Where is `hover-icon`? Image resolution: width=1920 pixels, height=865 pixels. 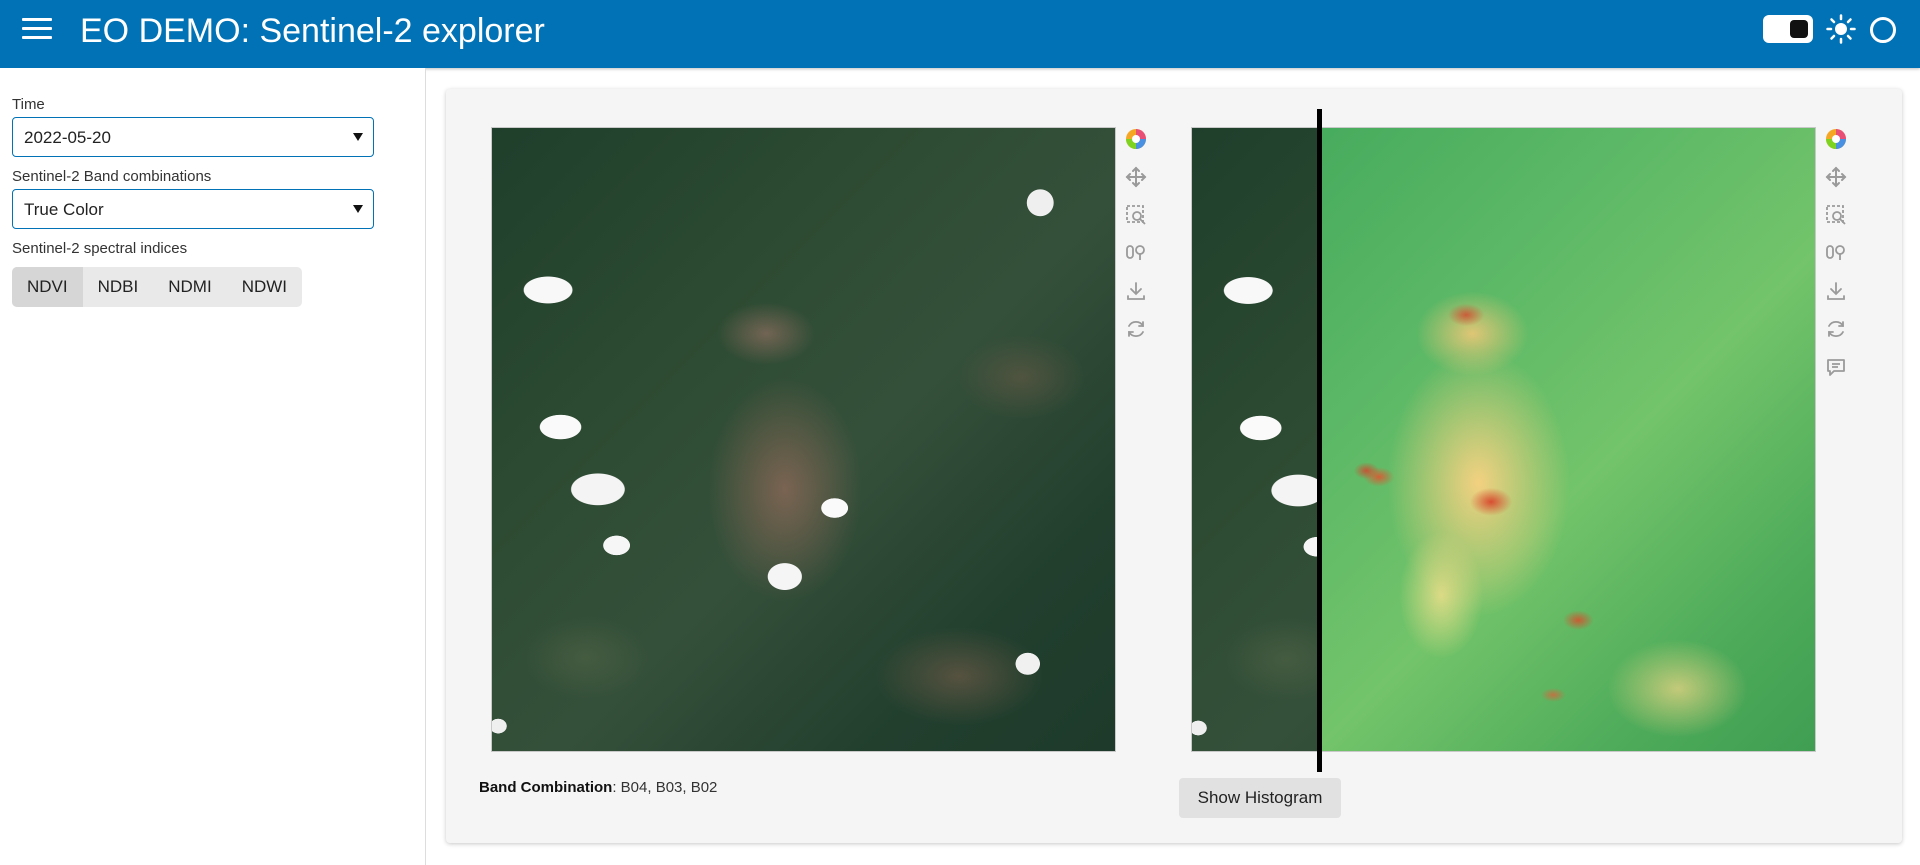
hover-icon is located at coordinates (1836, 367).